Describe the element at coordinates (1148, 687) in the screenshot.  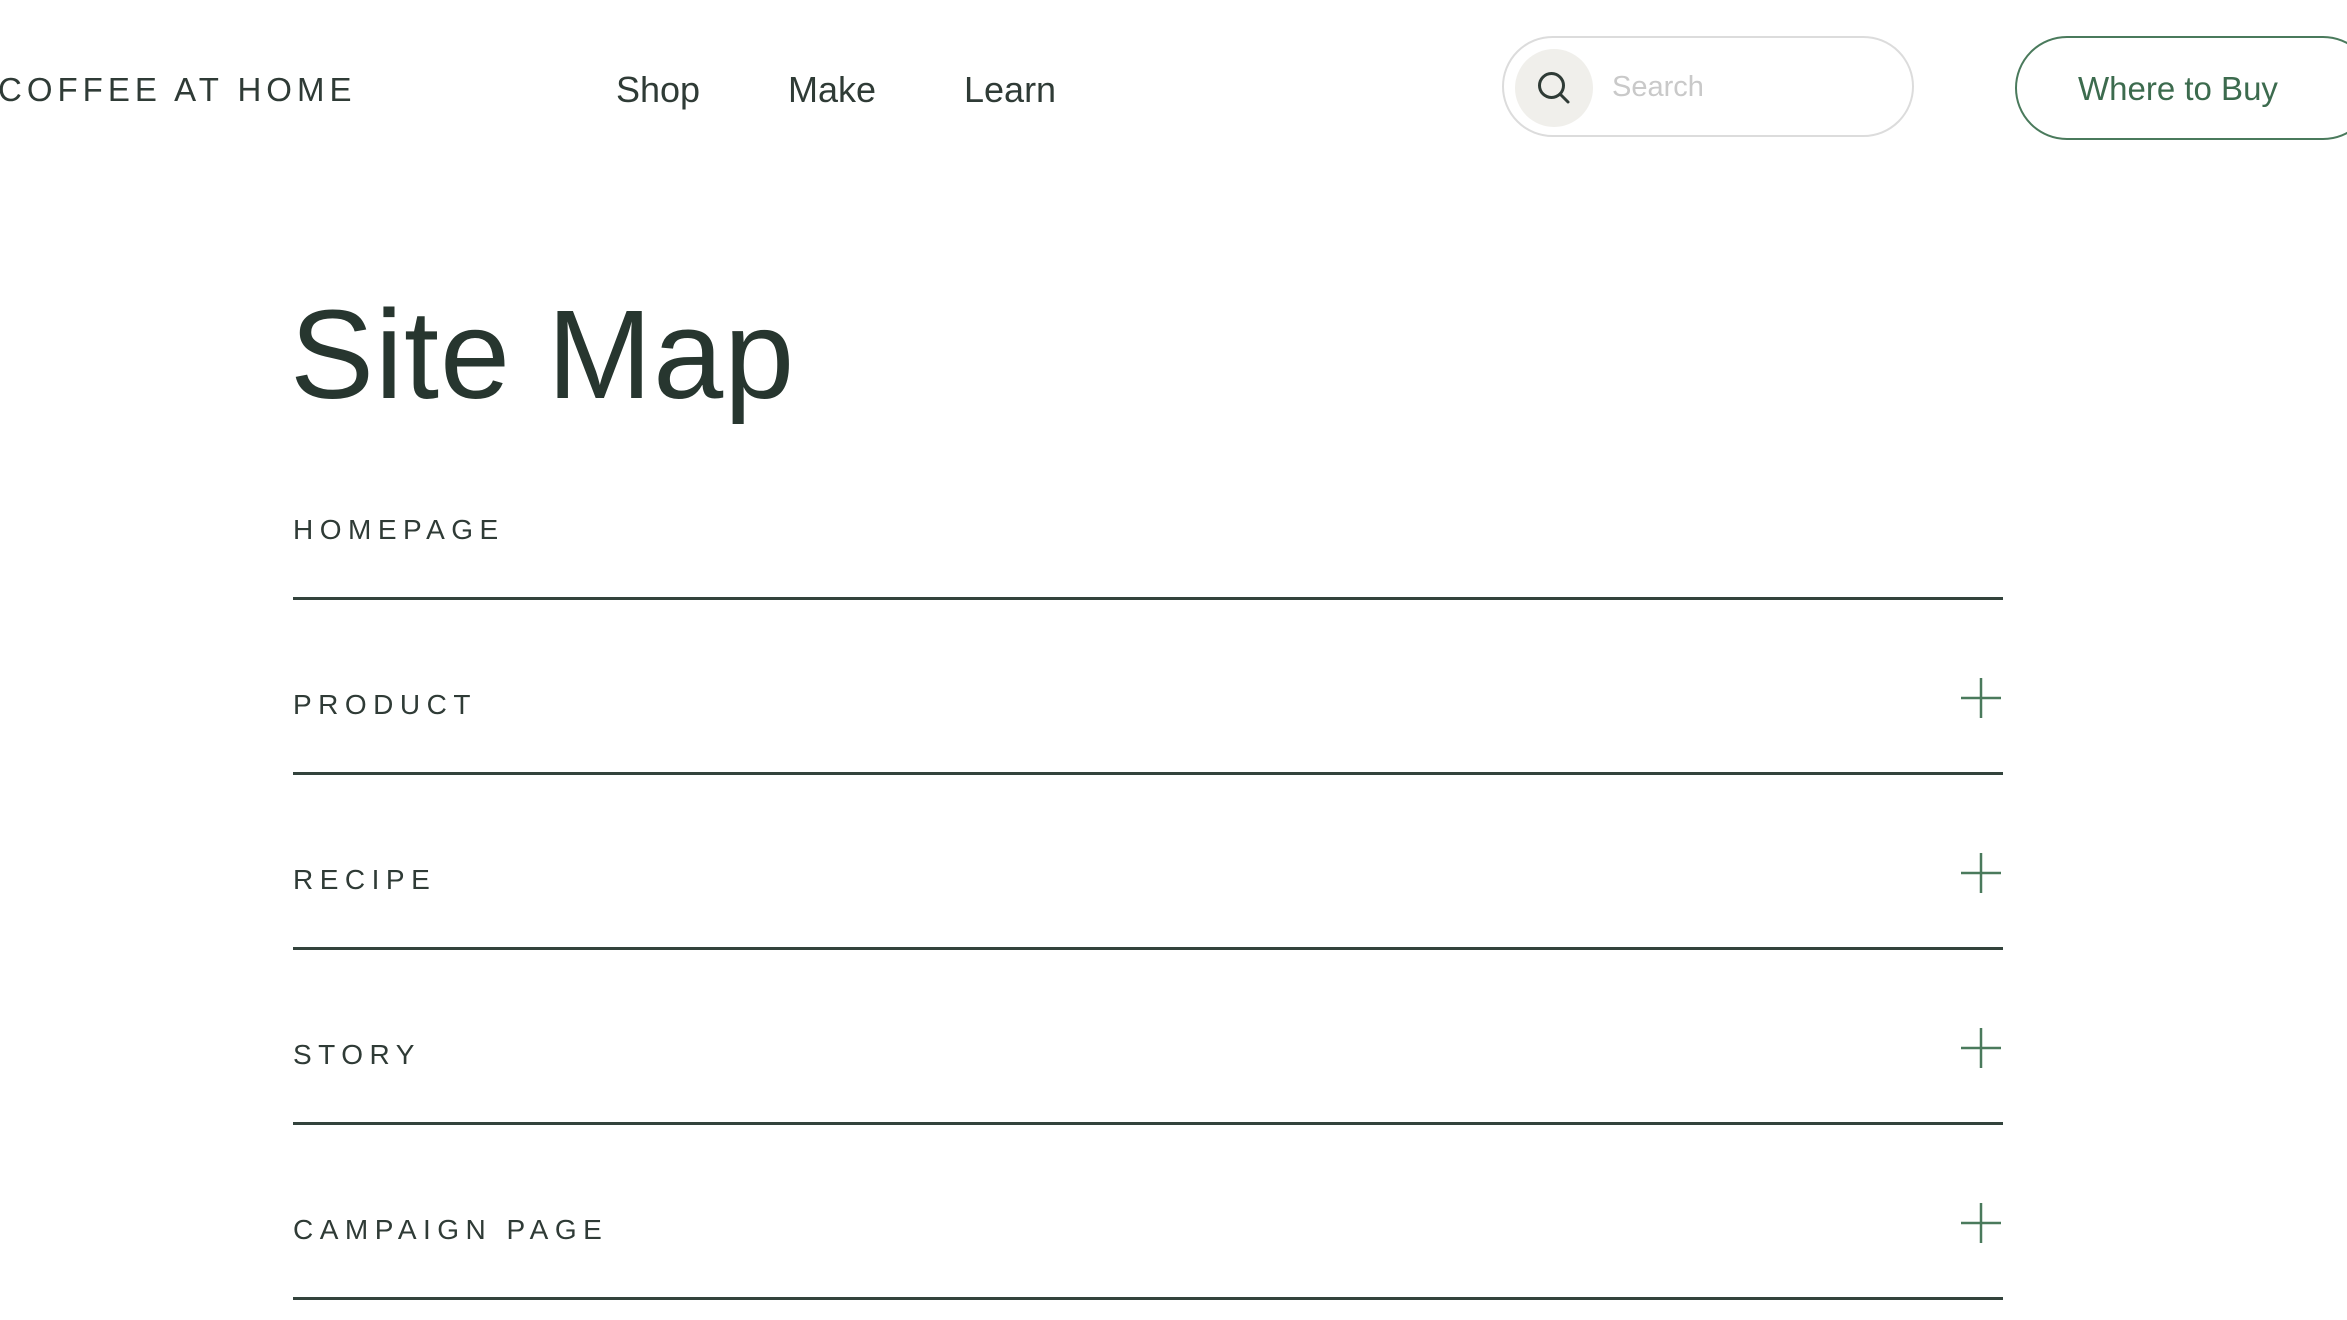
I see `section-product: PRODUCT` at that location.